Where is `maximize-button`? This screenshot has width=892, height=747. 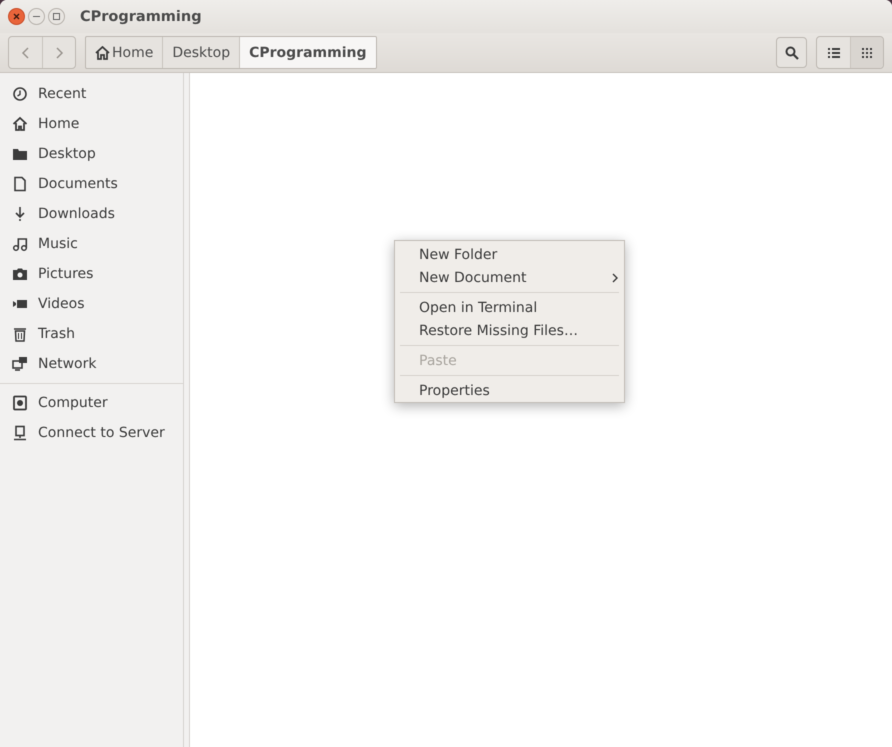
maximize-button is located at coordinates (56, 16).